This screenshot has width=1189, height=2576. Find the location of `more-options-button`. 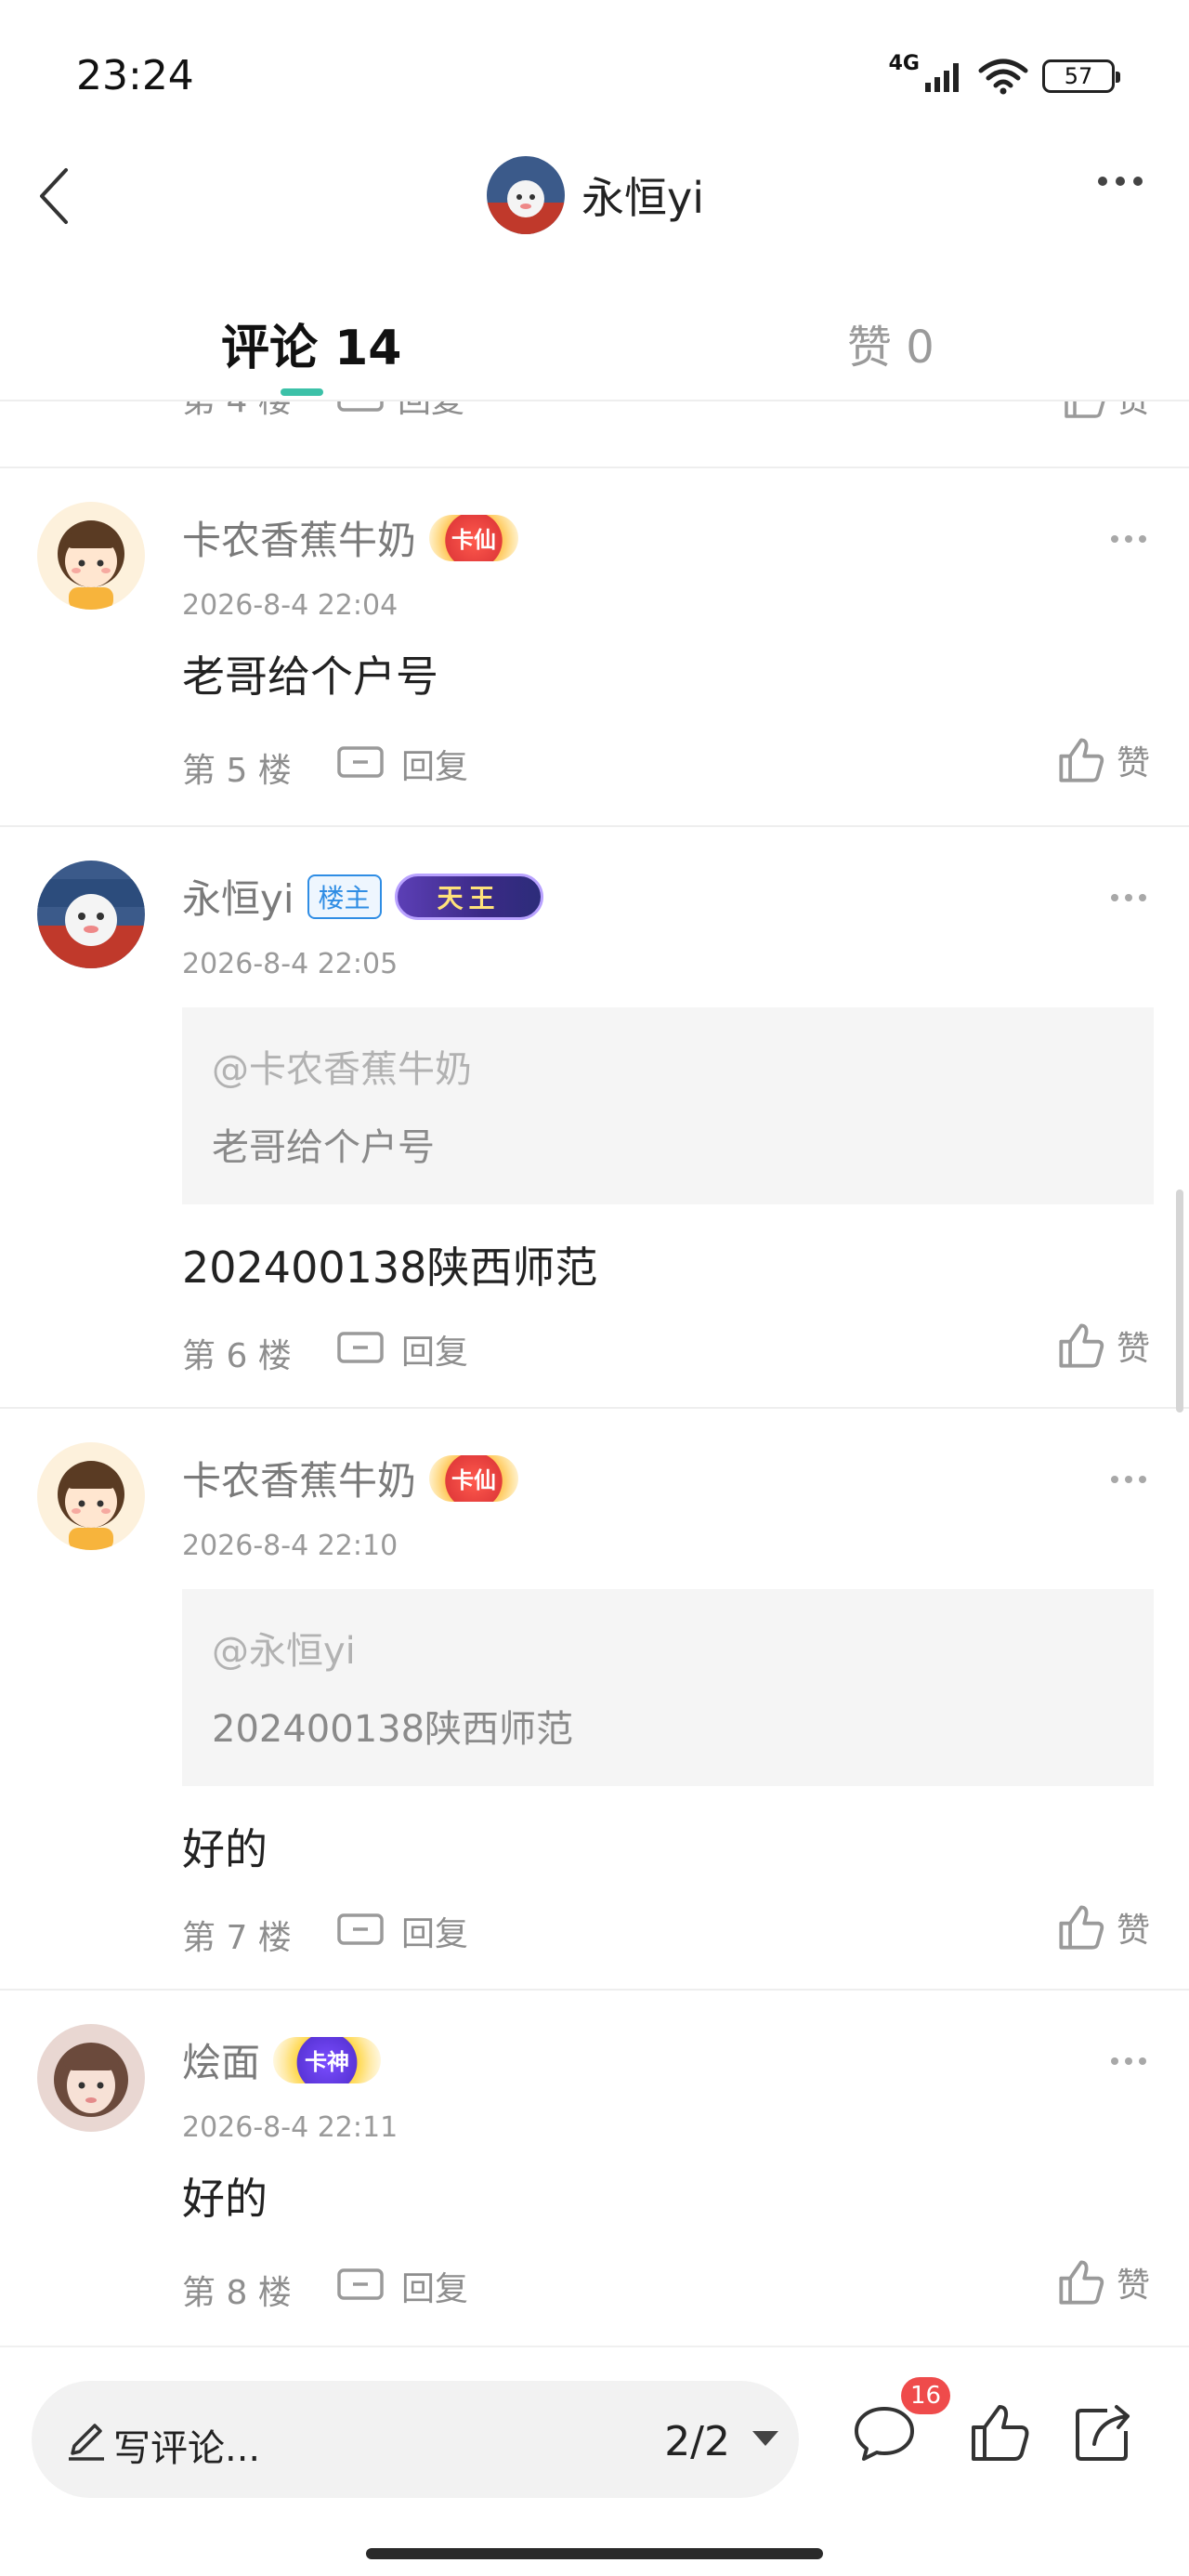

more-options-button is located at coordinates (1120, 181).